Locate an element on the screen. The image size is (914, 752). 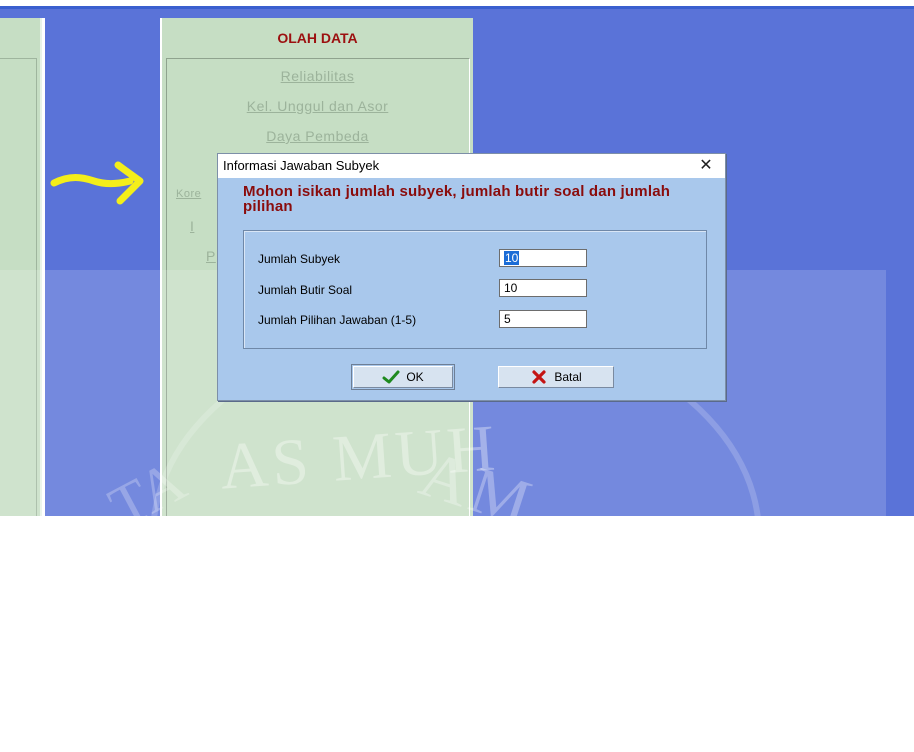
batal-button: Batal is located at coordinates (556, 377).